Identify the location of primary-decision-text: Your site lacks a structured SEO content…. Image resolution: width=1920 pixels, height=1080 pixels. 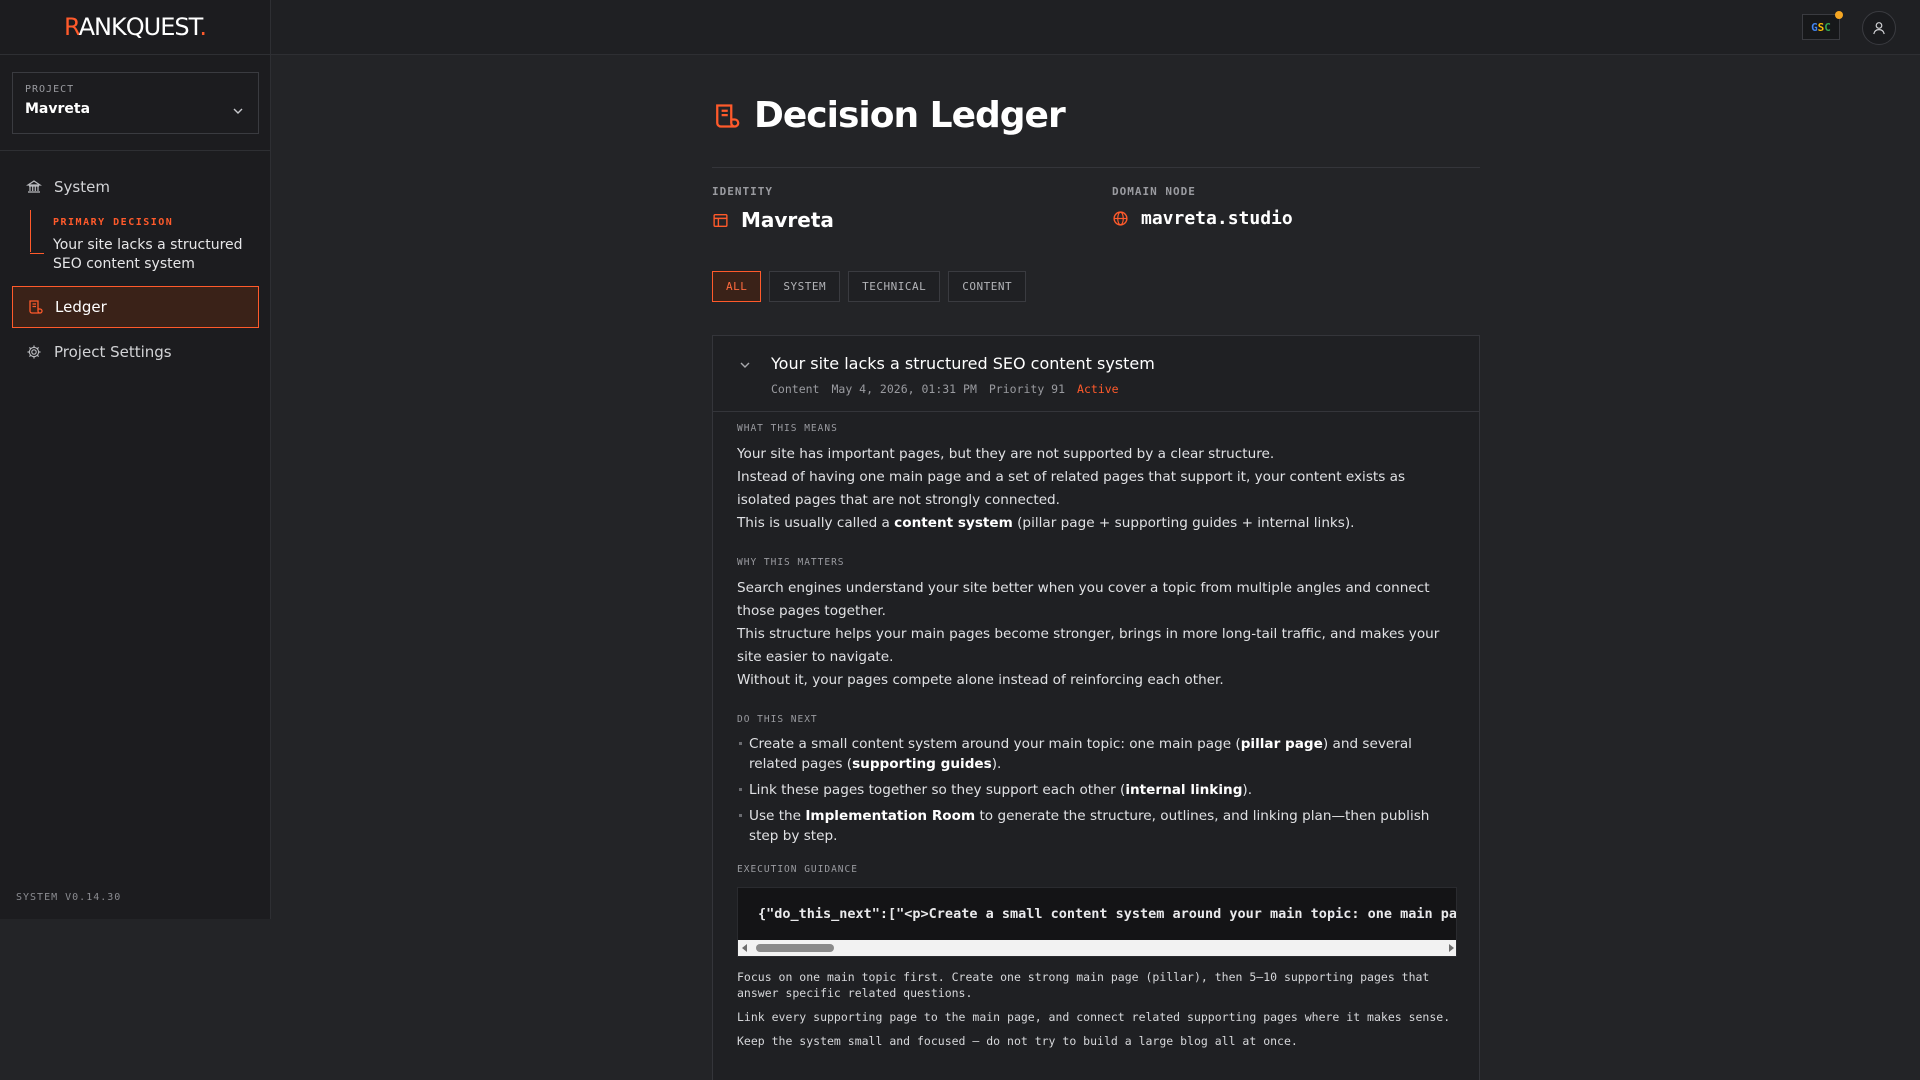
(148, 254).